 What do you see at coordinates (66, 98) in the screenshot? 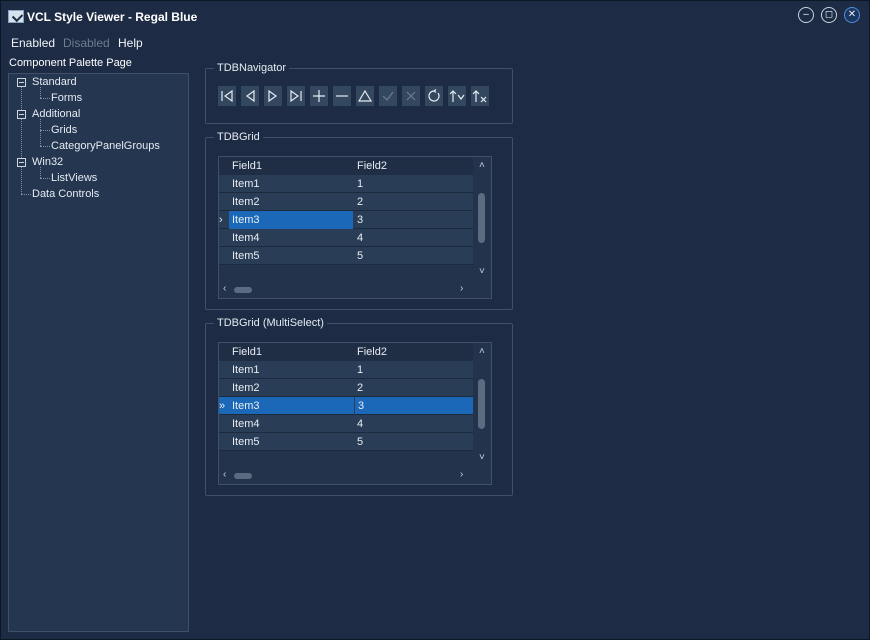
I see `tree-node-forms: Forms` at bounding box center [66, 98].